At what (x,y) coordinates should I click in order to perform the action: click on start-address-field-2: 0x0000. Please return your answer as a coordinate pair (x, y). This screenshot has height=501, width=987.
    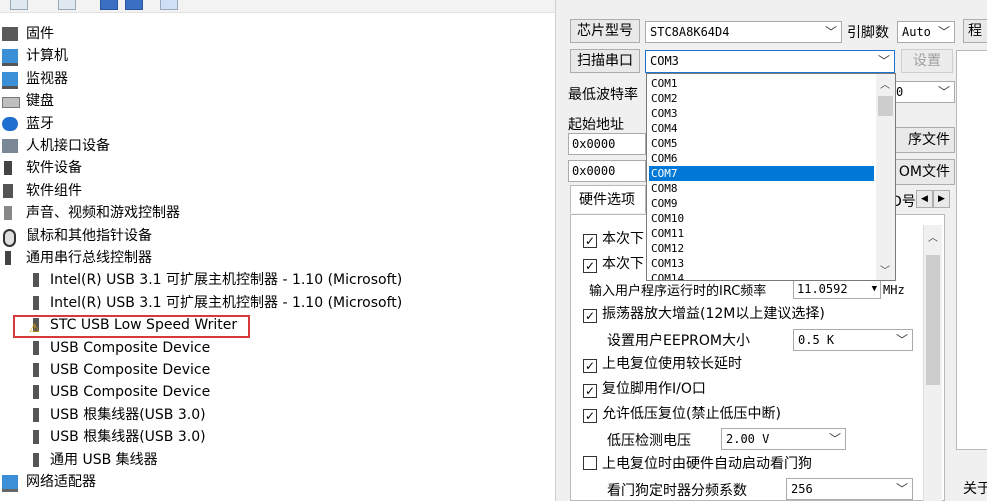
    Looking at the image, I should click on (607, 171).